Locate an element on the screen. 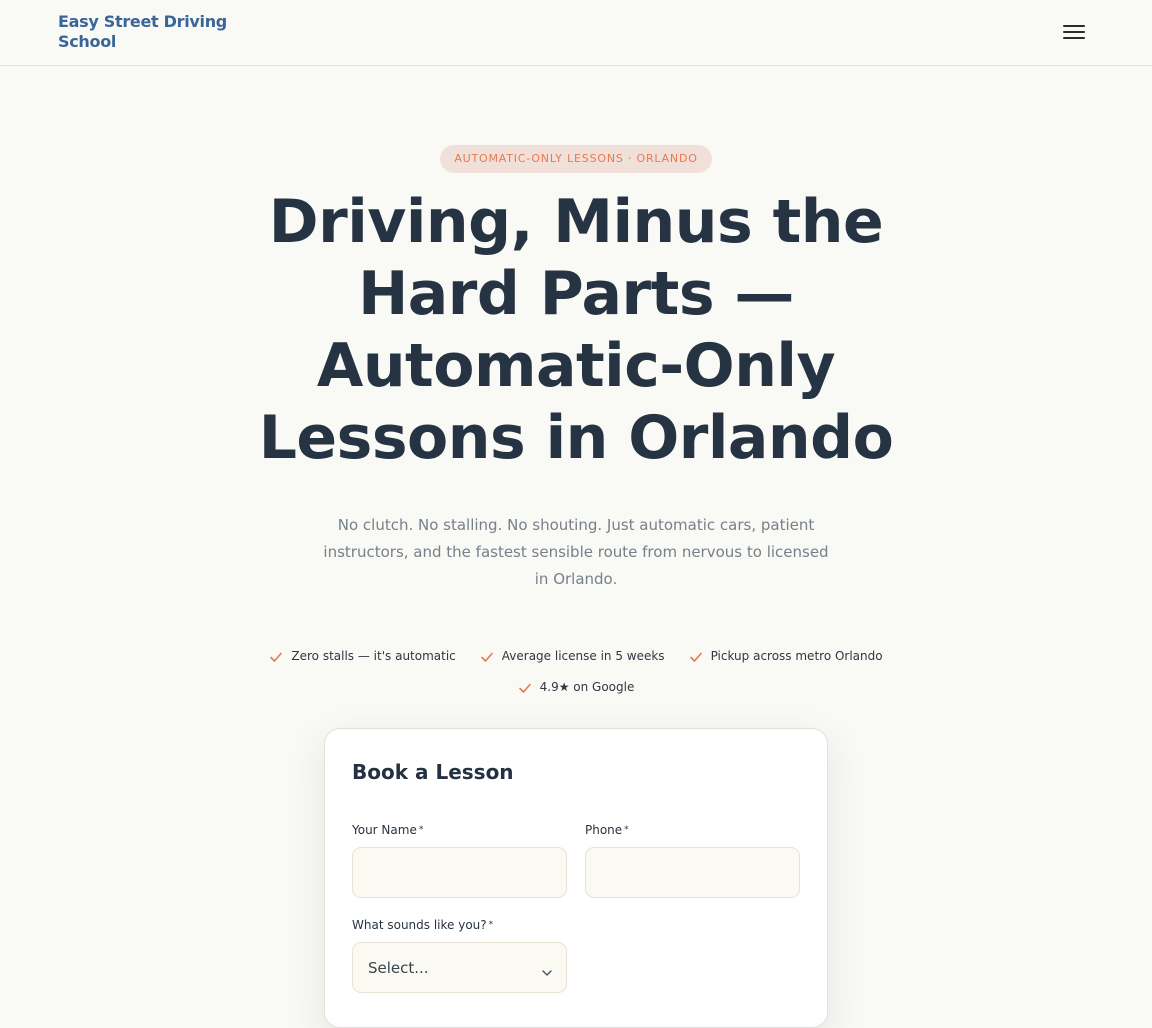  situation-field-label: What sounds like you? * is located at coordinates (422, 925).